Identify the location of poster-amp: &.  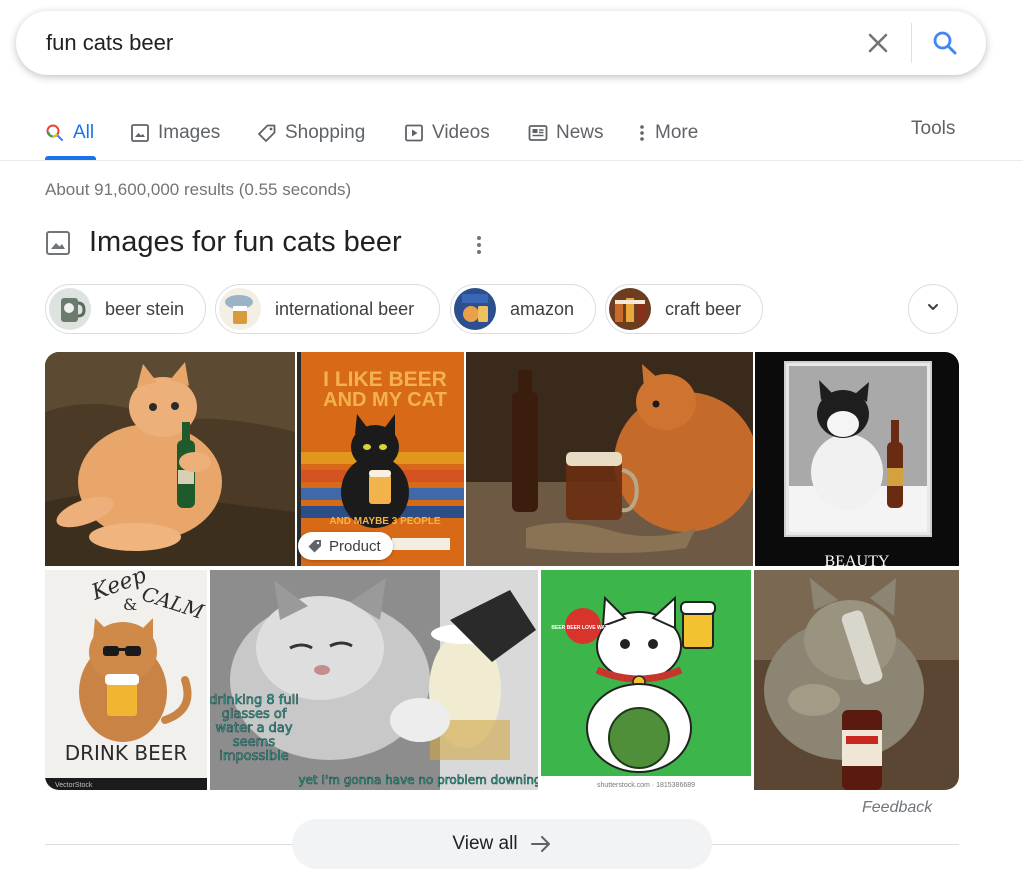
(130, 604).